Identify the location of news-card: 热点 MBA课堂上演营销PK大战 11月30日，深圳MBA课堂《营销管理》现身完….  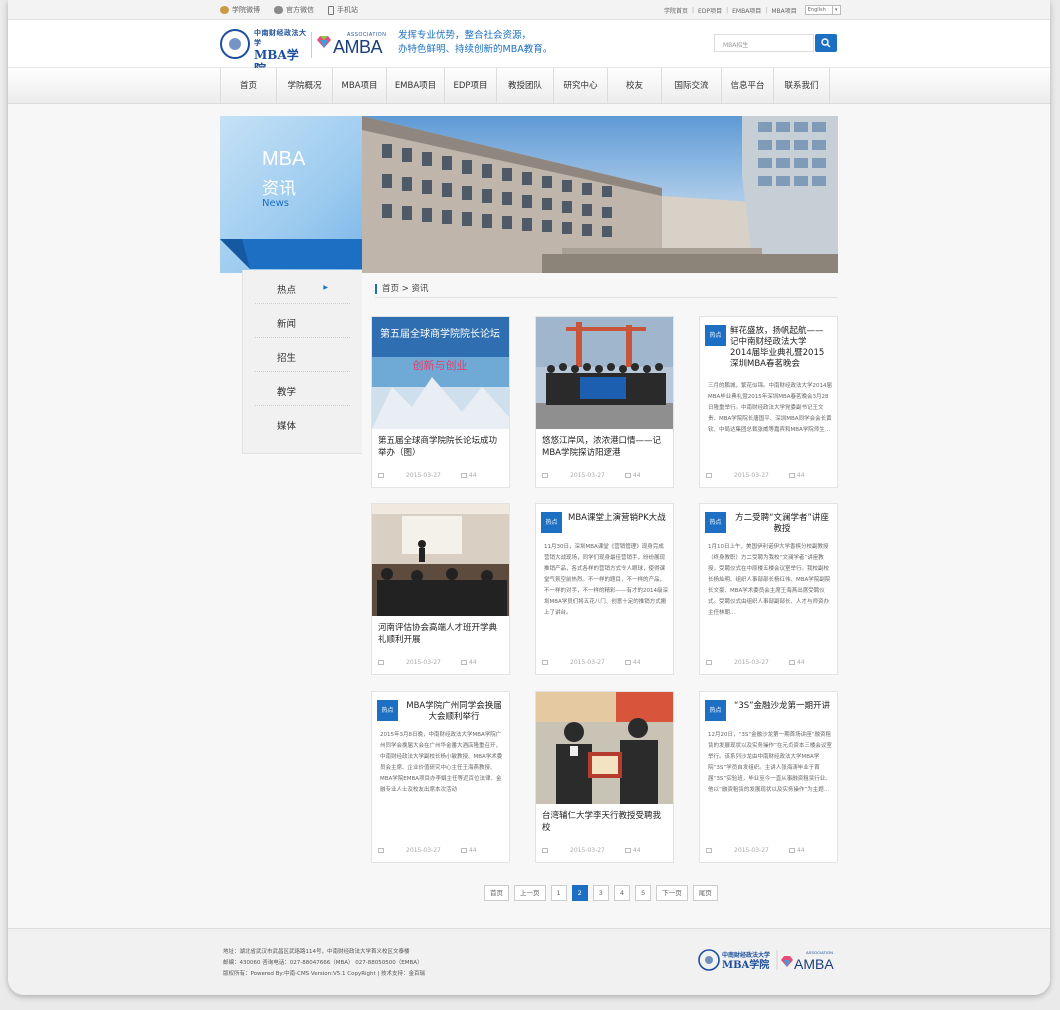
(604, 589).